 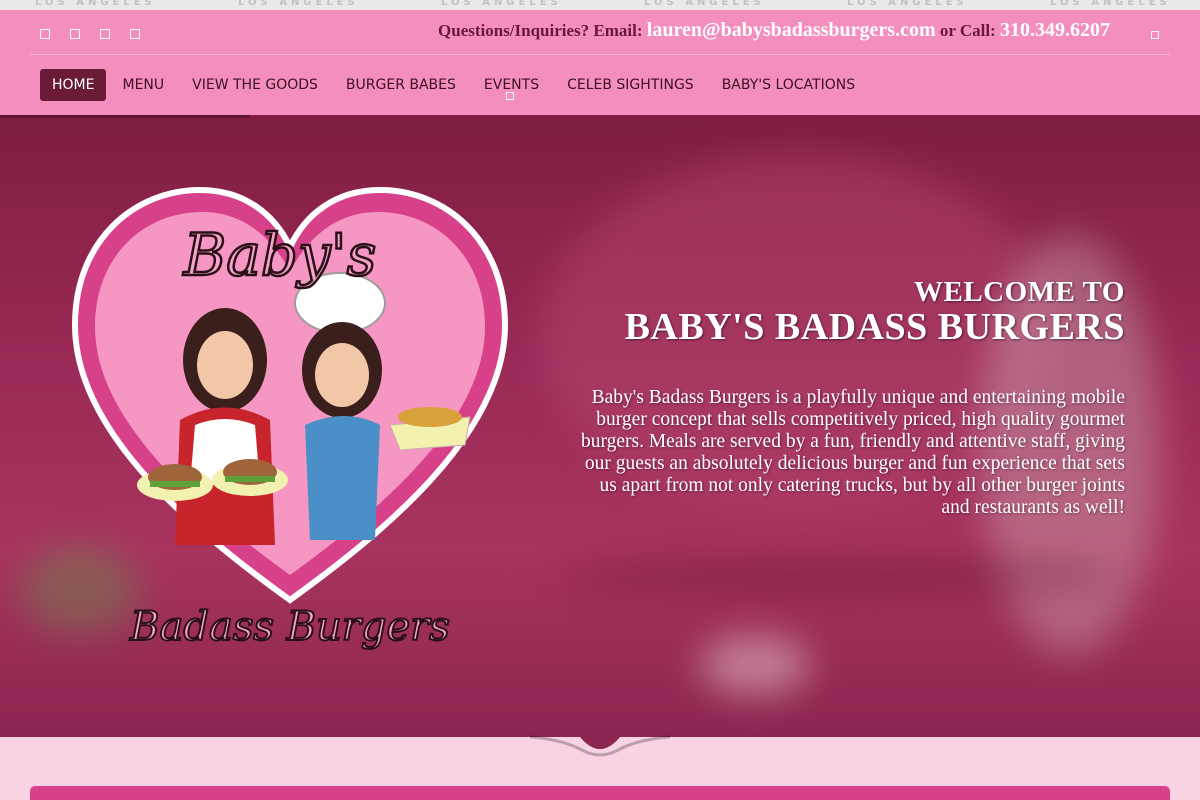 I want to click on nav-home: HOME, so click(x=73, y=85).